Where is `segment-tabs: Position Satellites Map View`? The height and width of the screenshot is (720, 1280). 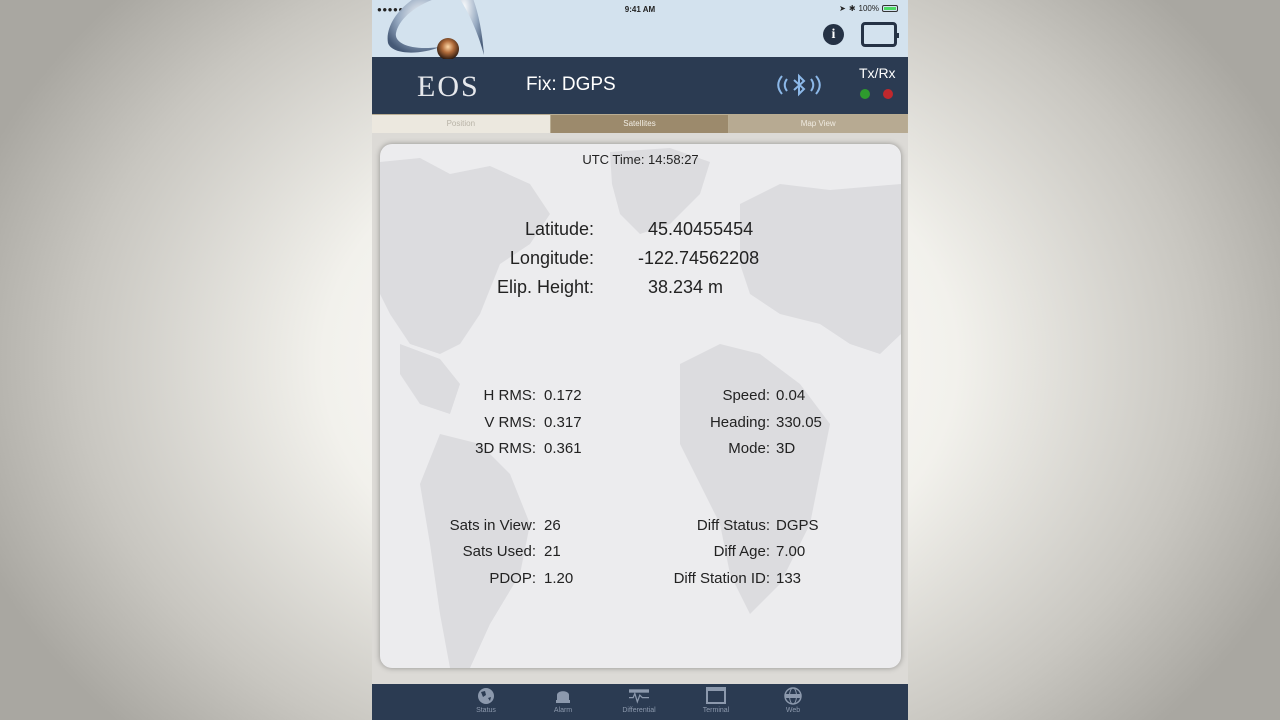 segment-tabs: Position Satellites Map View is located at coordinates (640, 123).